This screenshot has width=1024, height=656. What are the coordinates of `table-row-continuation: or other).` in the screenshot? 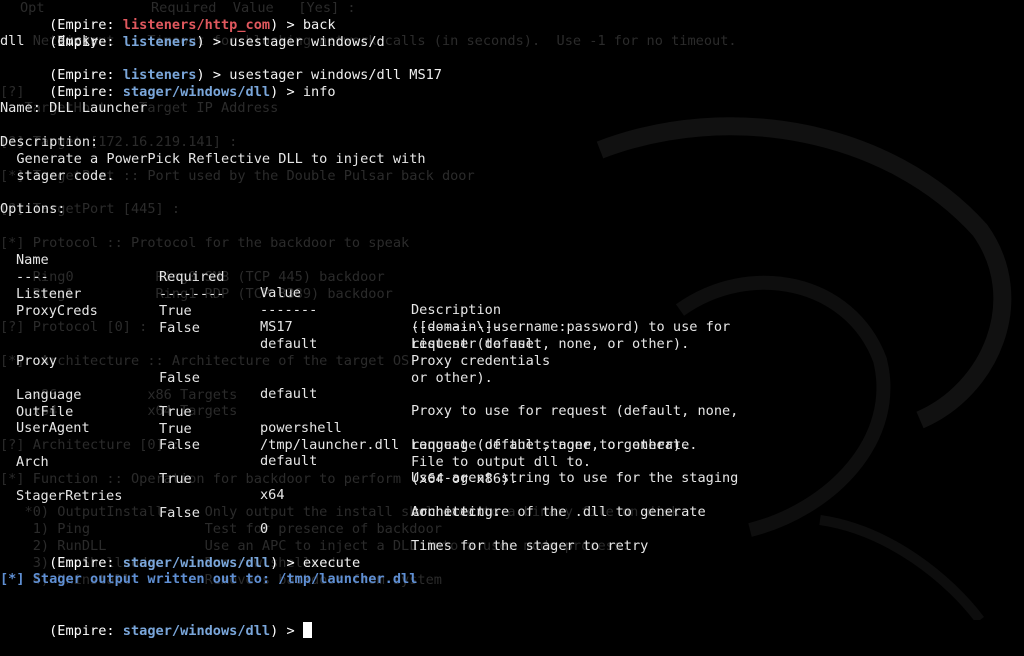 It's located at (246, 369).